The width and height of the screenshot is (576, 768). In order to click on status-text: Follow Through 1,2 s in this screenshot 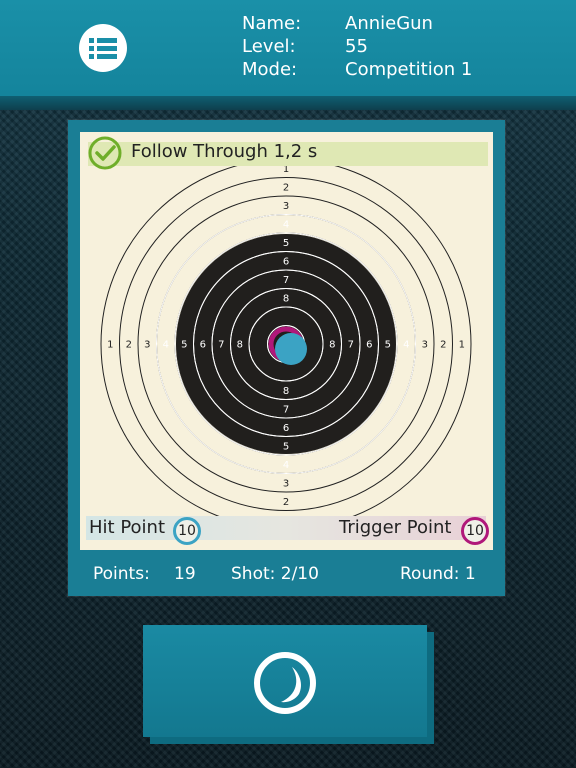, I will do `click(224, 151)`.